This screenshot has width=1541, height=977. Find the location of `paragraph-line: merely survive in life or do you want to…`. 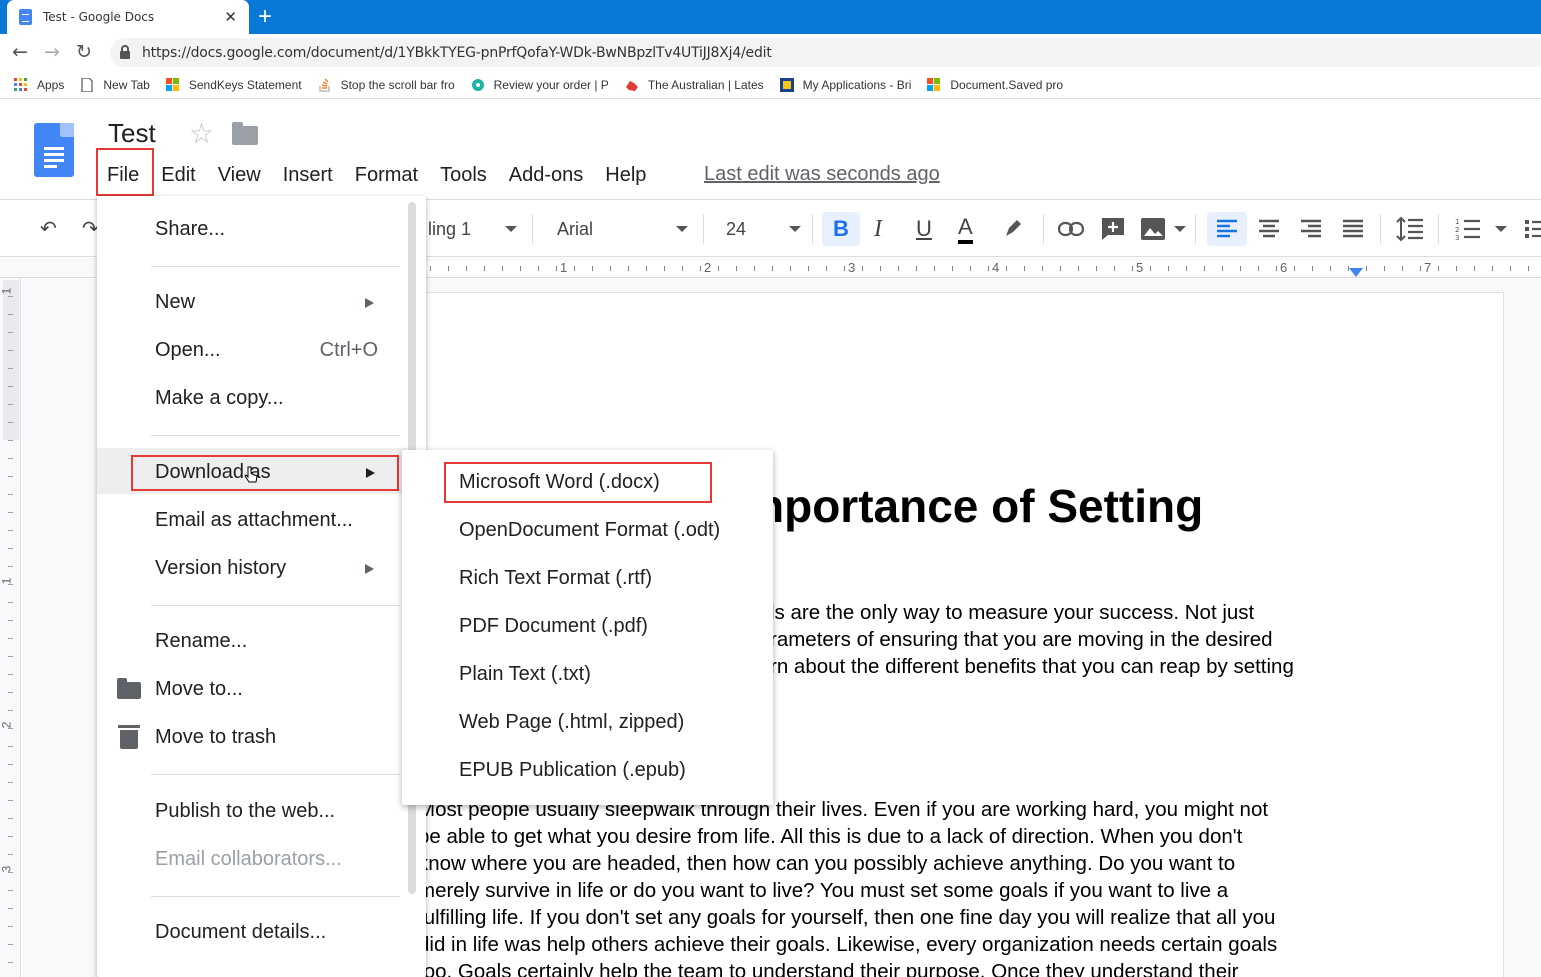

paragraph-line: merely survive in life or do you want to… is located at coordinates (823, 890).